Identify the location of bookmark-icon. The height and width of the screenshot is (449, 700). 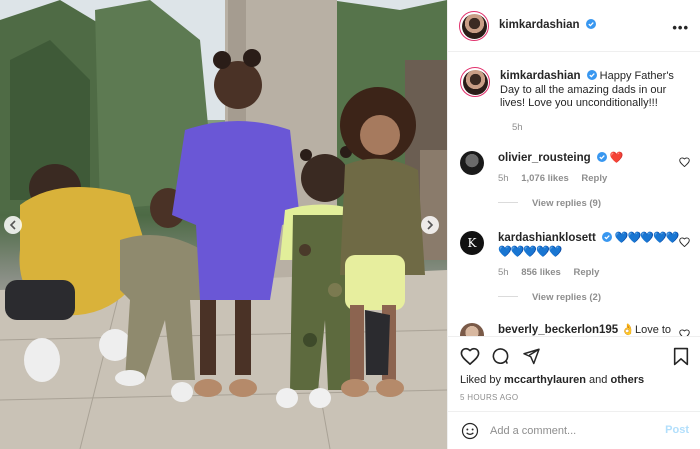
(681, 356).